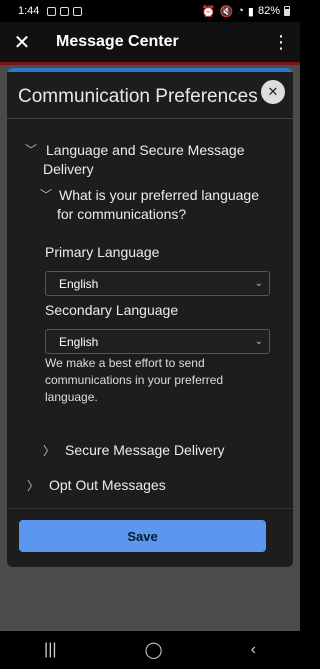  I want to click on battery-percent: 82%, so click(268, 11).